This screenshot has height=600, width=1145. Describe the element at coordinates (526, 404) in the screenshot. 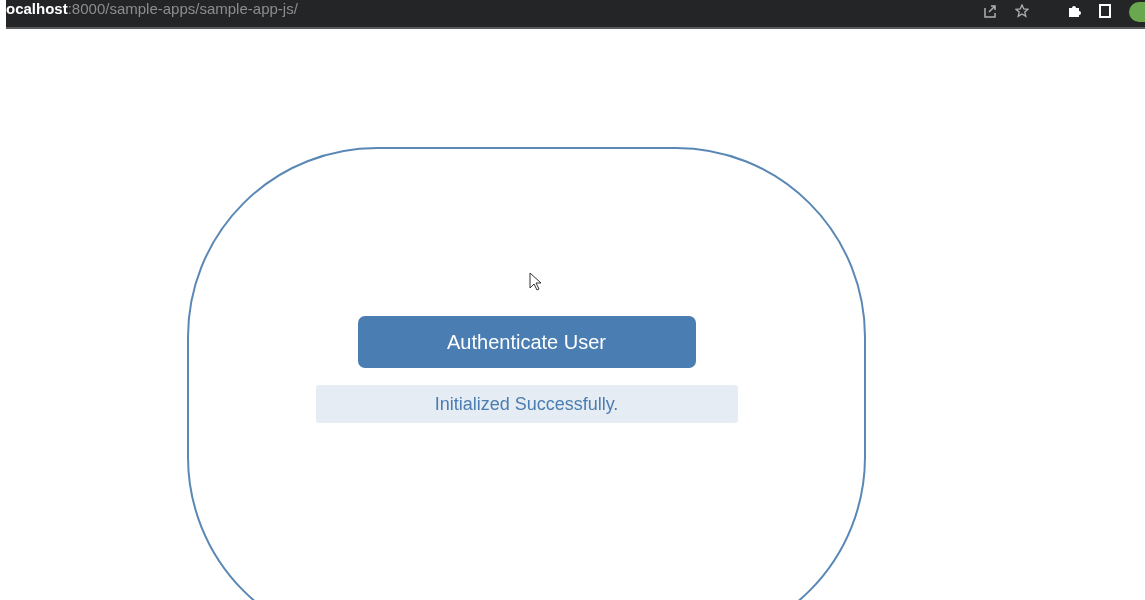

I see `status-message: Initialized Successfully.` at that location.